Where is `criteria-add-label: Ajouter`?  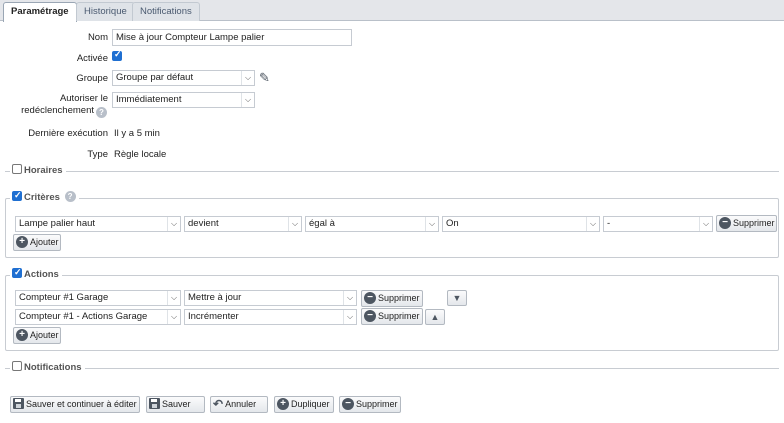
criteria-add-label: Ajouter is located at coordinates (44, 242).